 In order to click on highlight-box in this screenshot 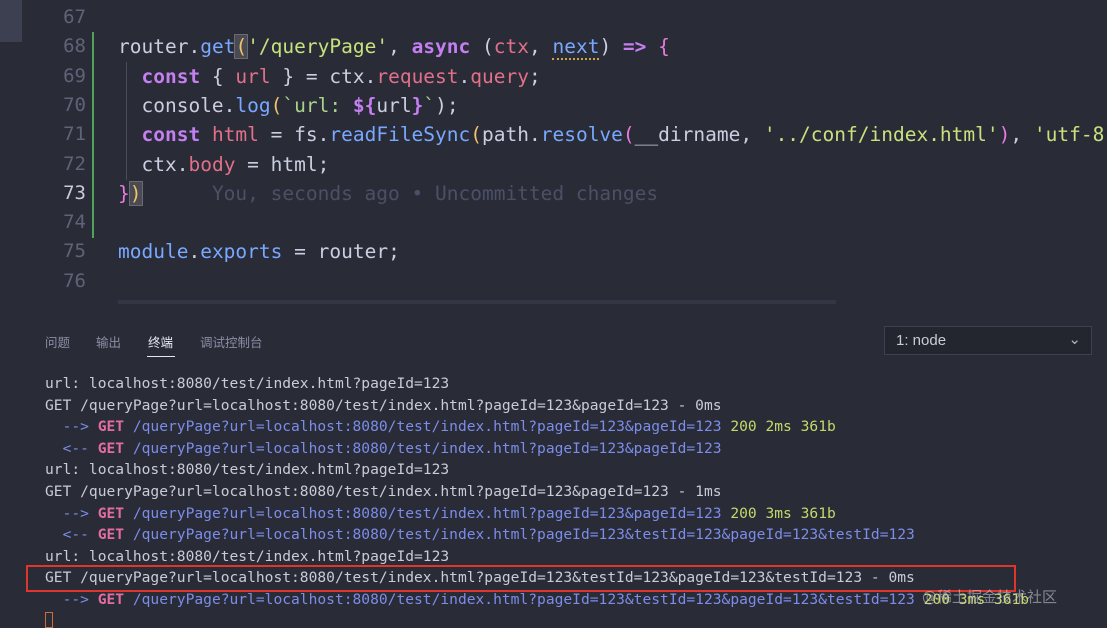, I will do `click(521, 578)`.